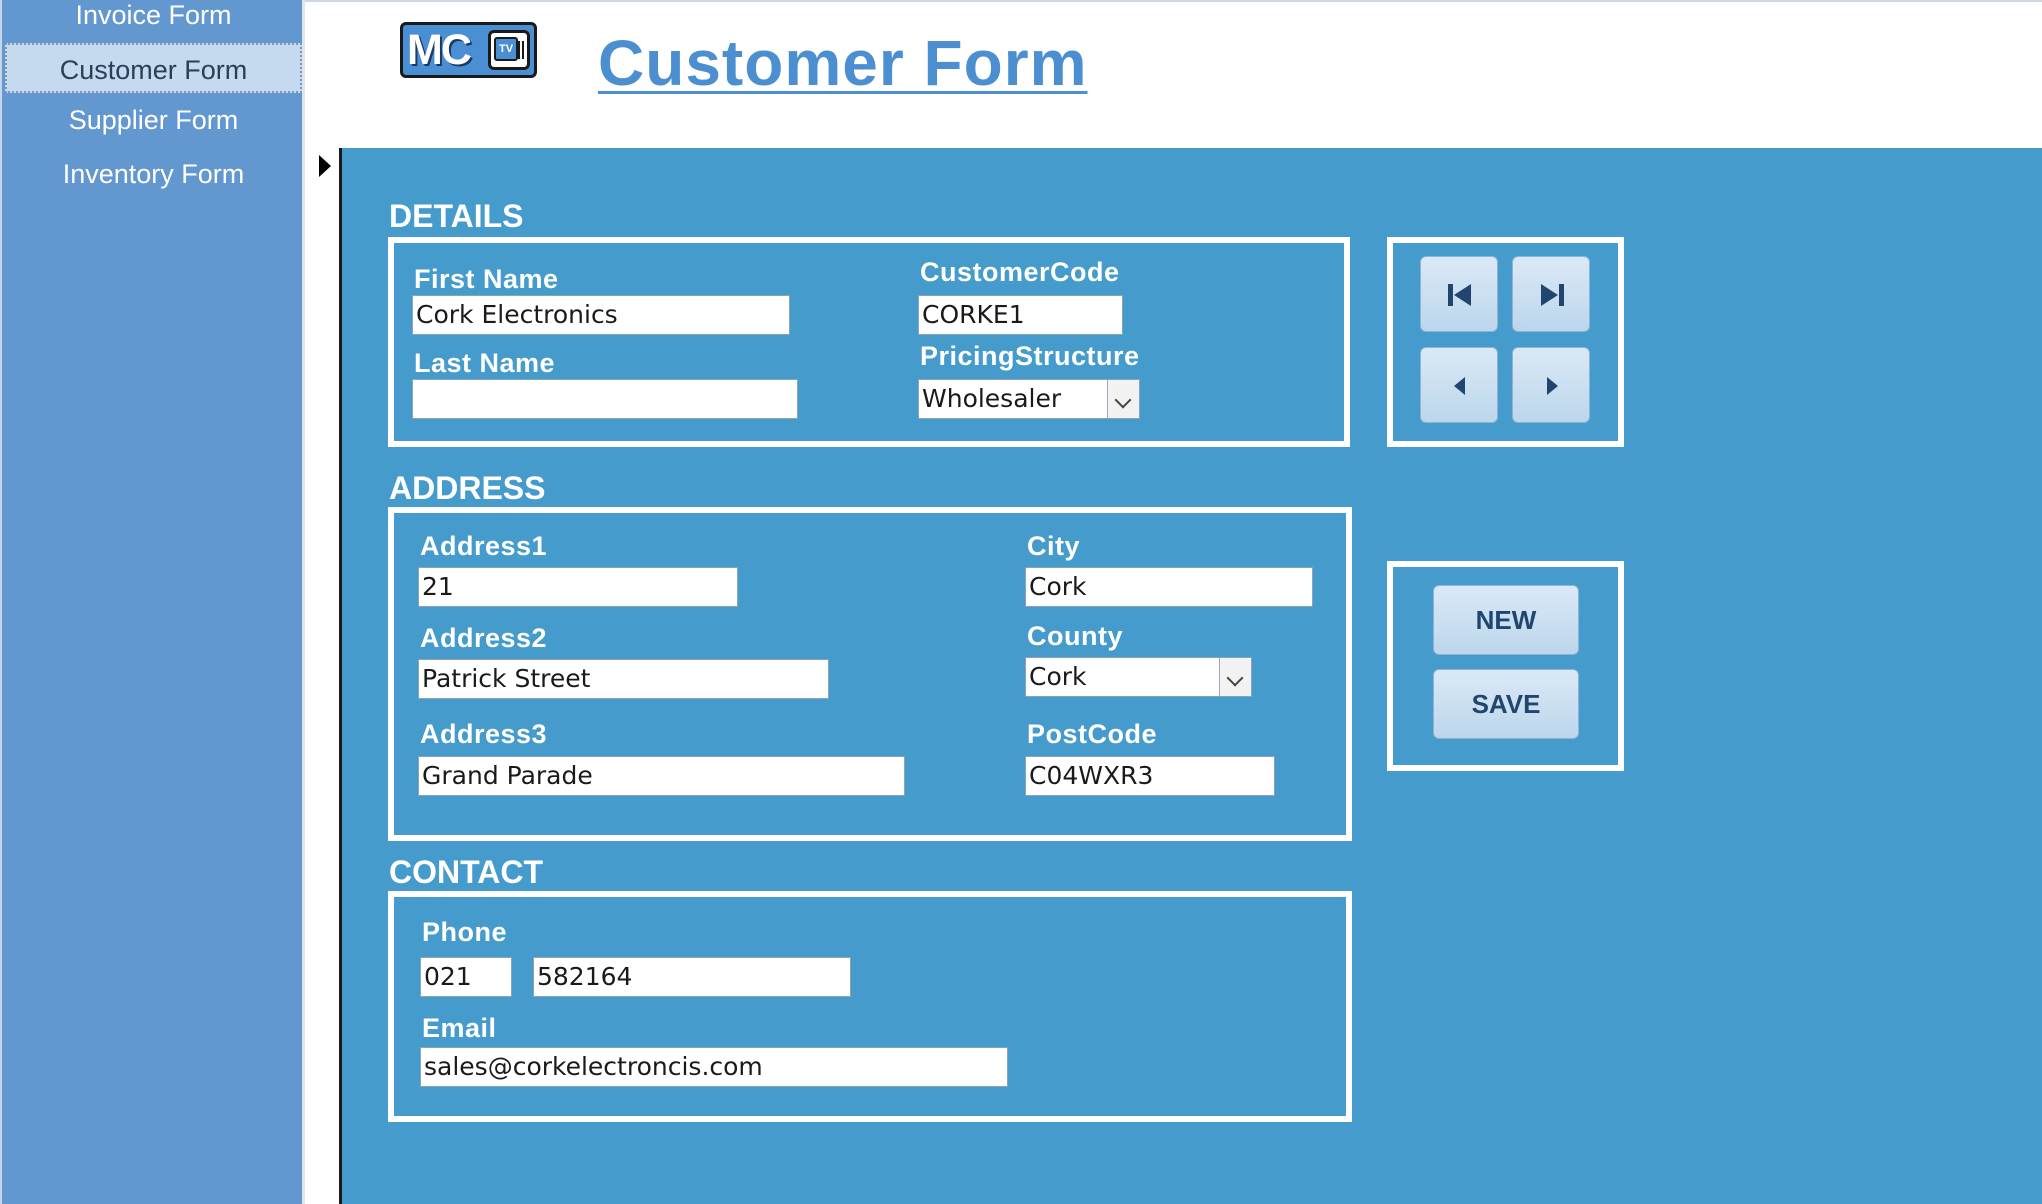 The image size is (2042, 1204). What do you see at coordinates (1505, 666) in the screenshot?
I see `actions-frame: NEW SAVE` at bounding box center [1505, 666].